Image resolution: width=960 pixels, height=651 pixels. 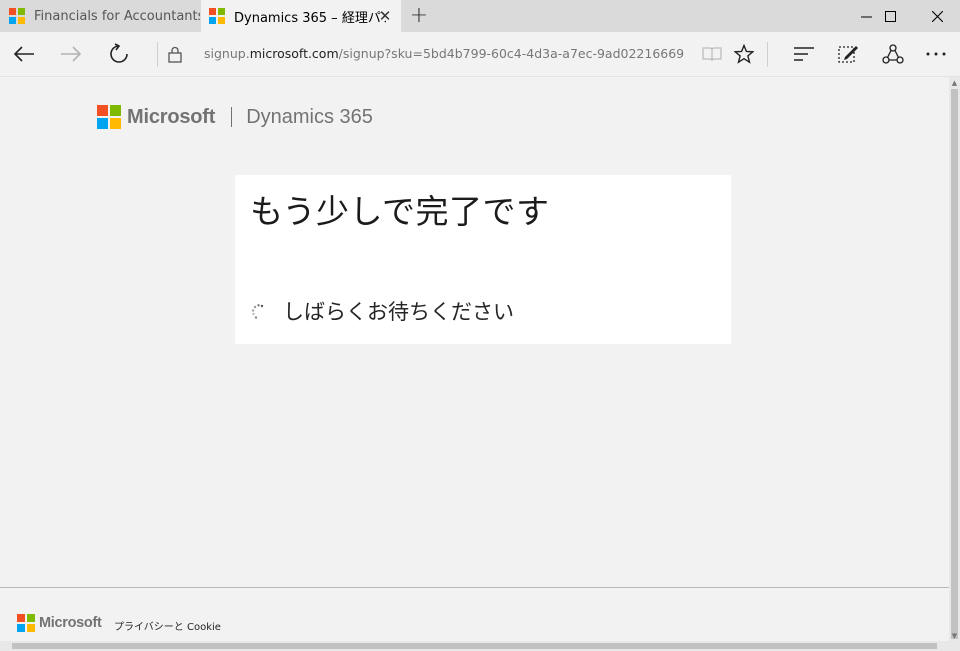 What do you see at coordinates (309, 116) in the screenshot?
I see `product-name: Dynamics 365` at bounding box center [309, 116].